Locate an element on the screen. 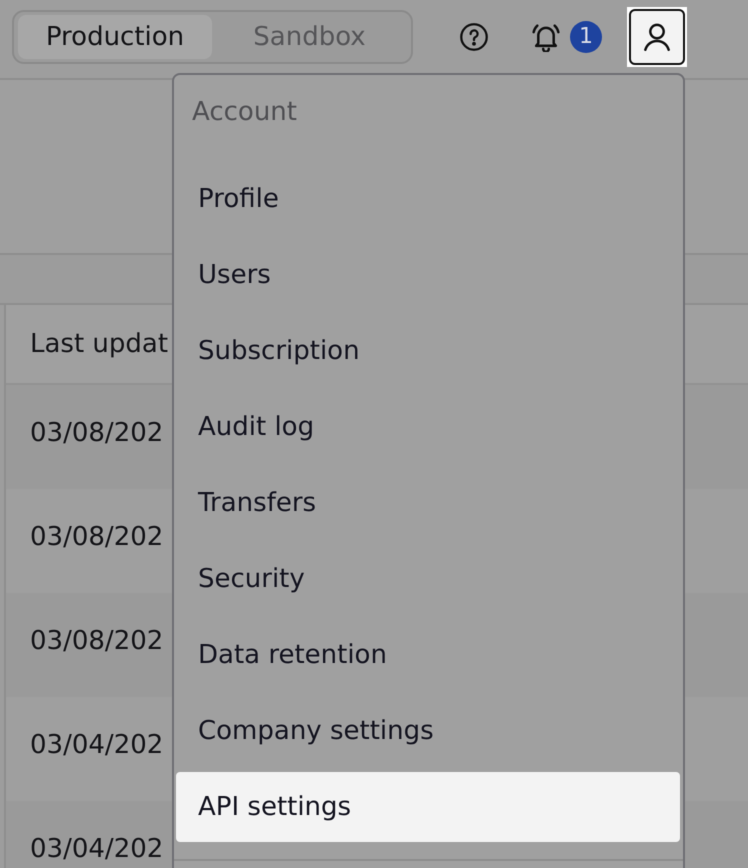 The image size is (748, 868). menu-item: Audit log is located at coordinates (428, 427).